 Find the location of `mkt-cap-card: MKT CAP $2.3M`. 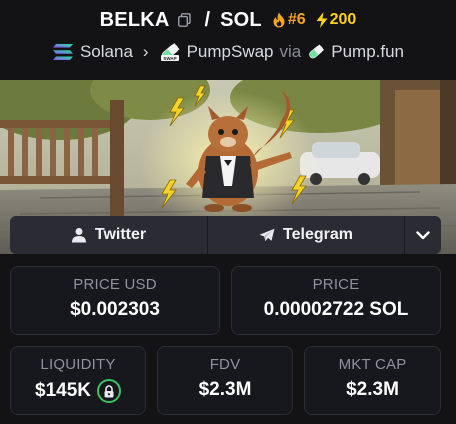

mkt-cap-card: MKT CAP $2.3M is located at coordinates (372, 380).